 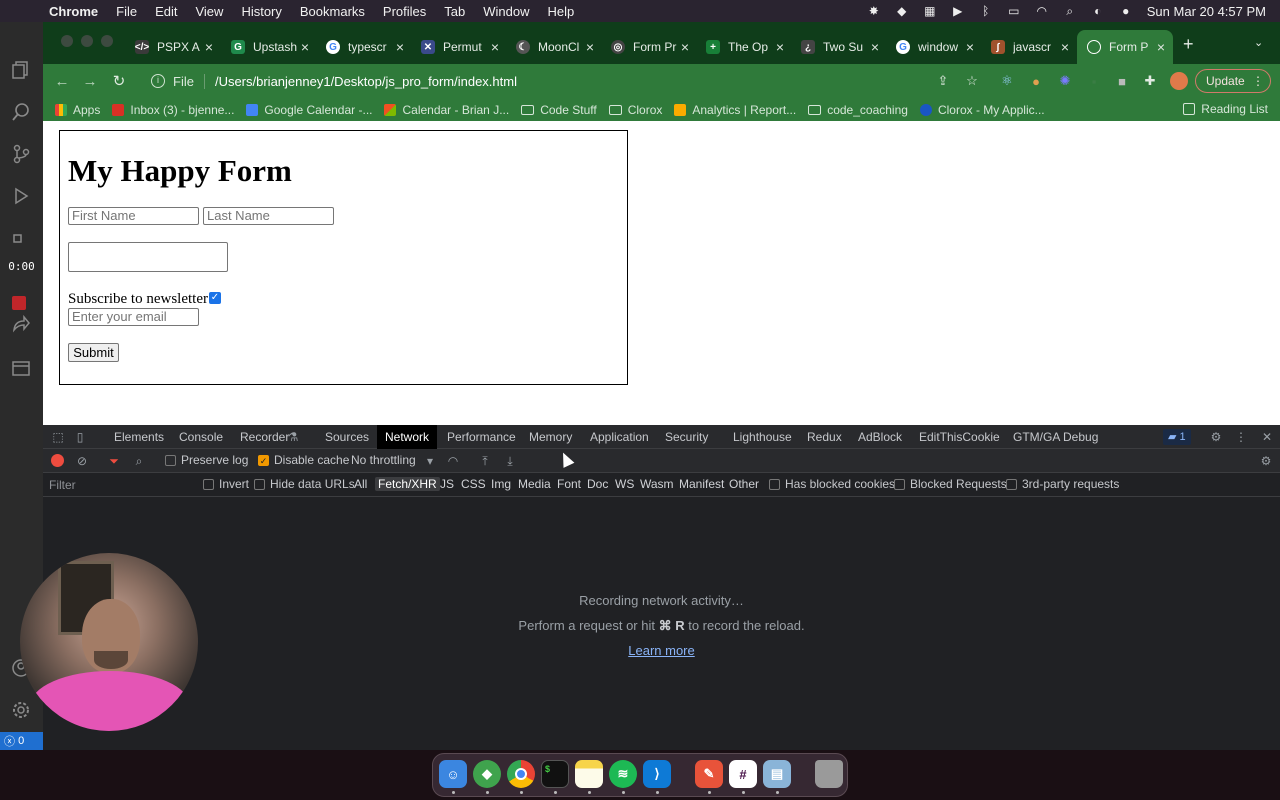 I want to click on filter-type-wasm: Wasm, so click(x=657, y=484).